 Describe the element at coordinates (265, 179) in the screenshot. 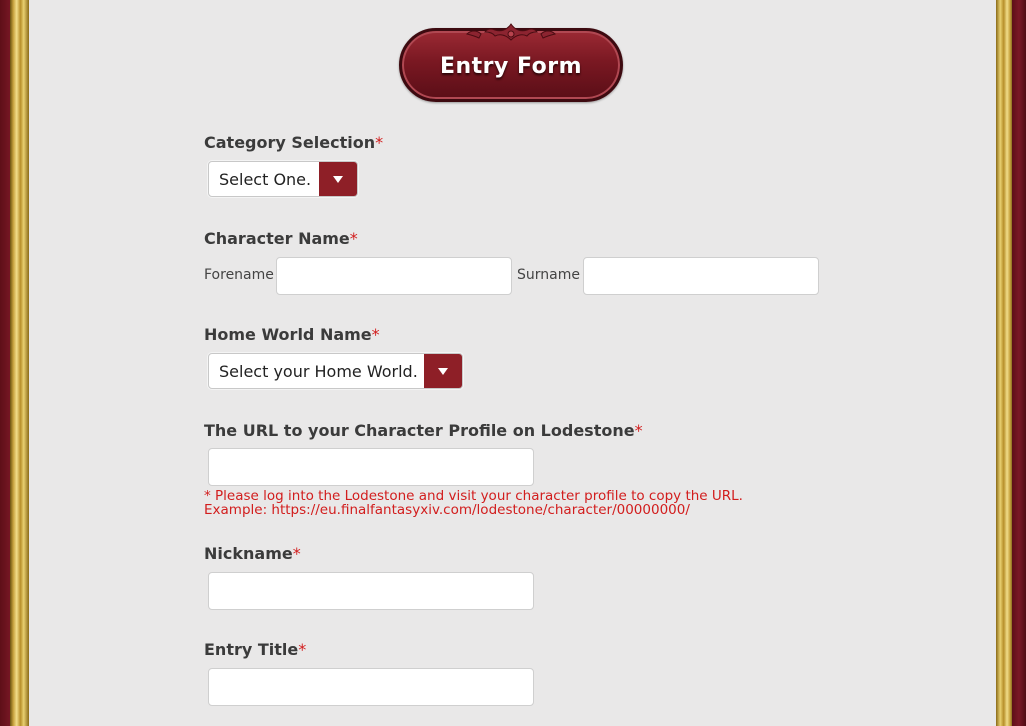

I see `category-select-value: Select One.` at that location.